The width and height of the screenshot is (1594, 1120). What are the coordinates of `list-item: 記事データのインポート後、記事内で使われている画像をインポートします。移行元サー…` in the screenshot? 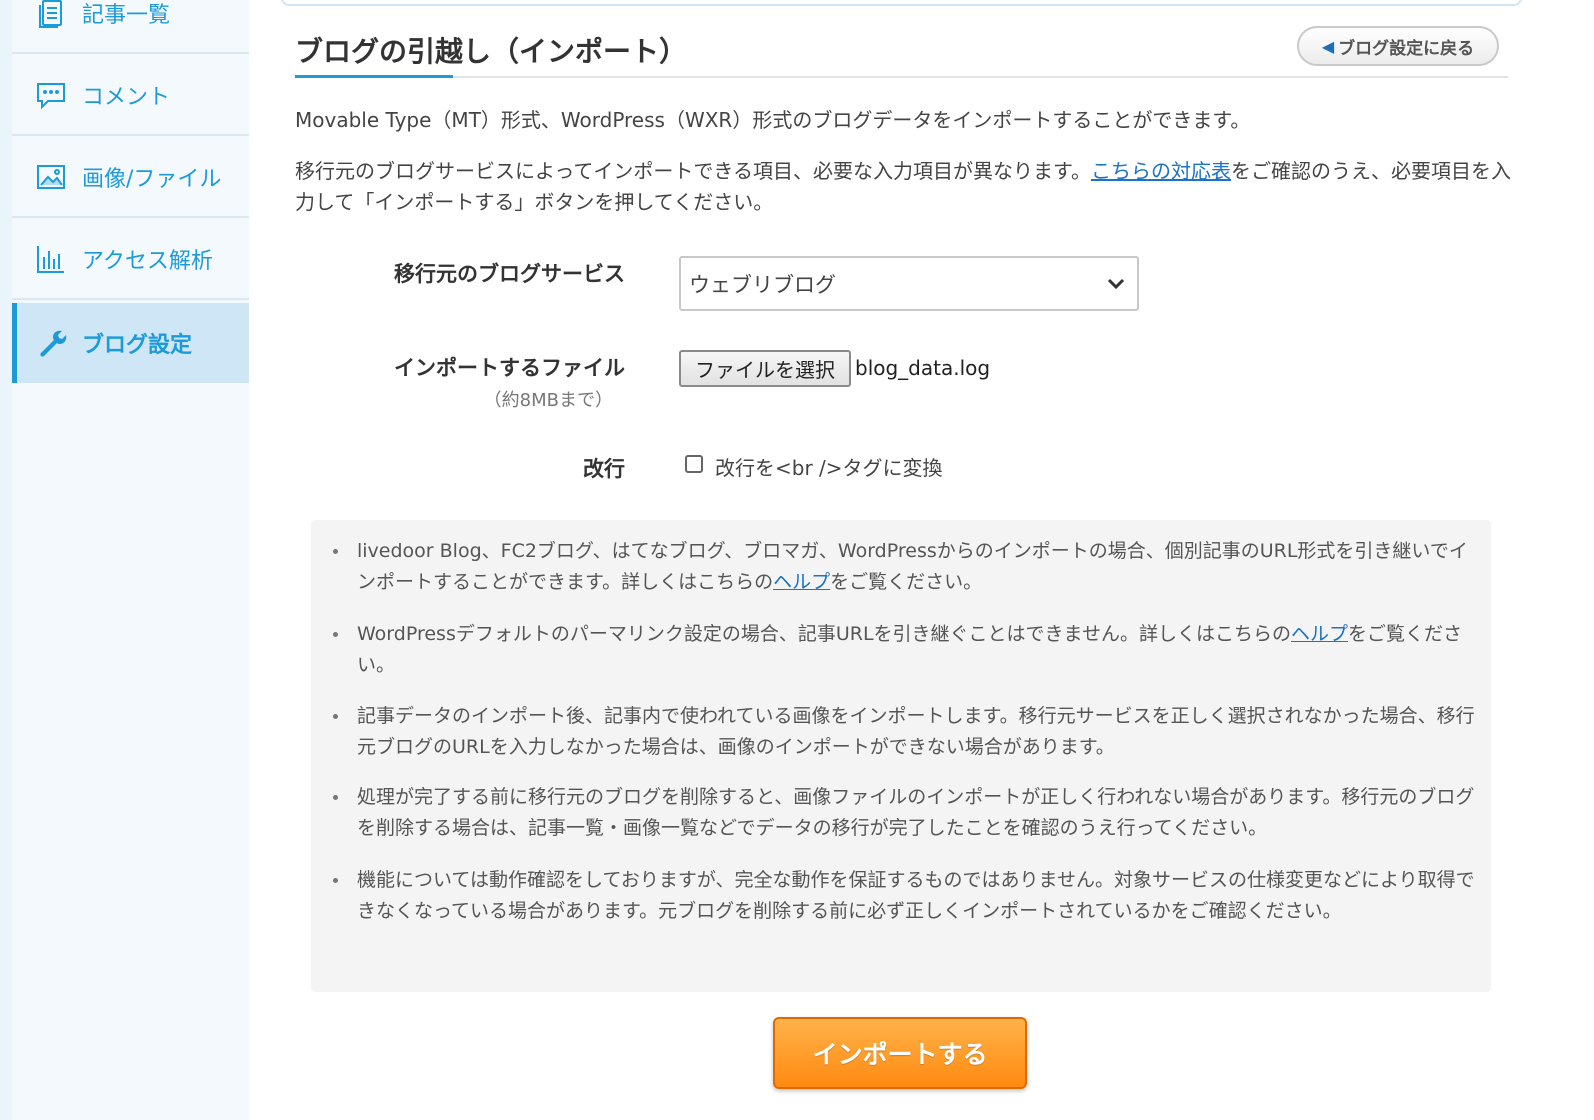 It's located at (904, 732).